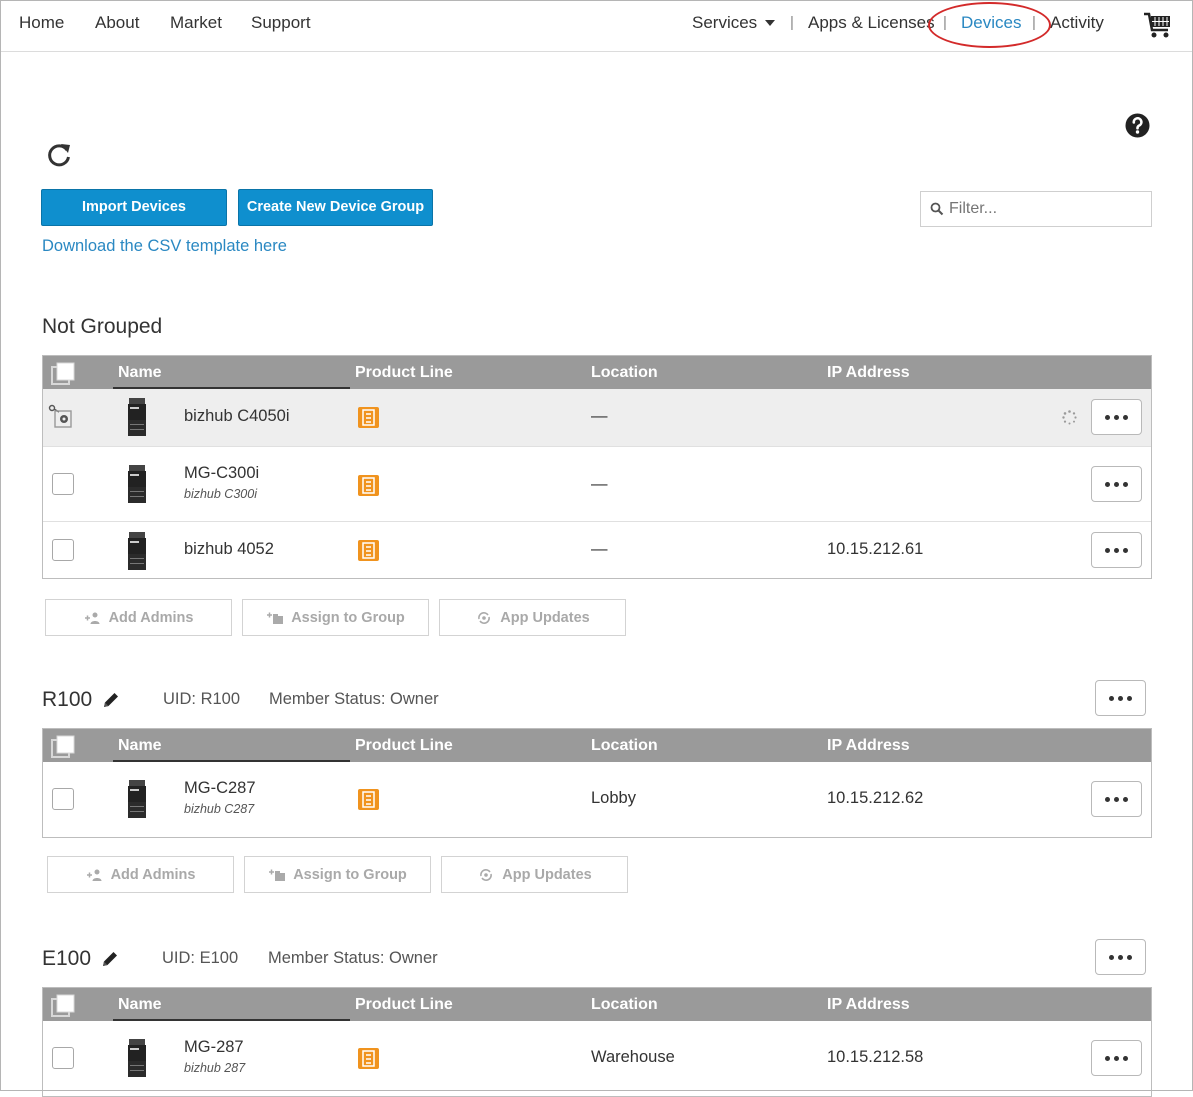  Describe the element at coordinates (214, 1047) in the screenshot. I see `device-name: MG-287` at that location.